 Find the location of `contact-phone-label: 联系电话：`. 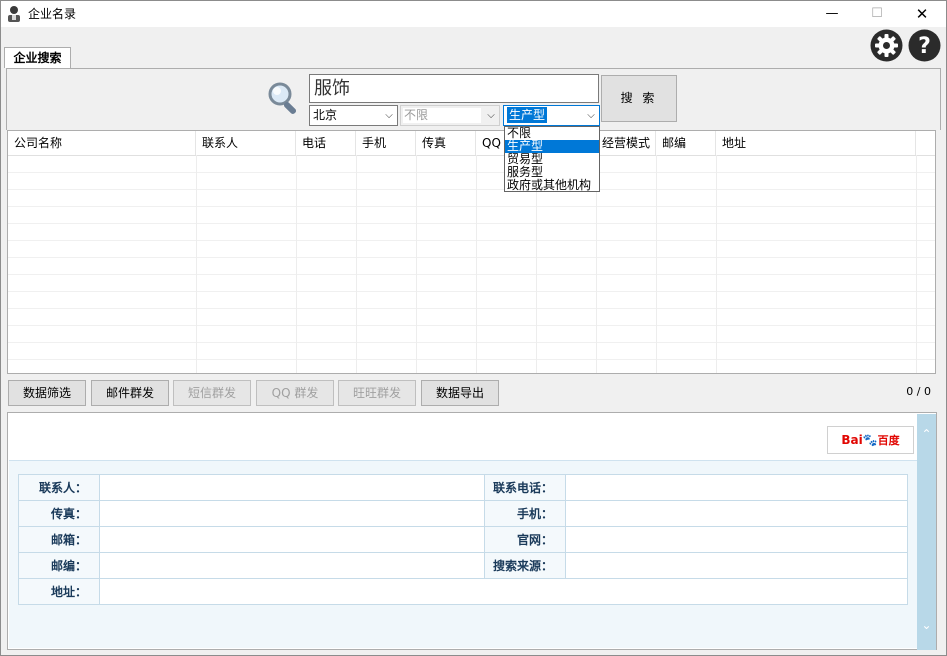

contact-phone-label: 联系电话： is located at coordinates (525, 487).